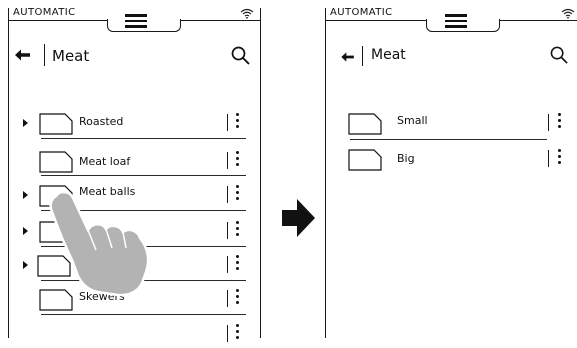 Image resolution: width=577 pixels, height=348 pixels. What do you see at coordinates (134, 125) in the screenshot?
I see `list-item: Roasted` at bounding box center [134, 125].